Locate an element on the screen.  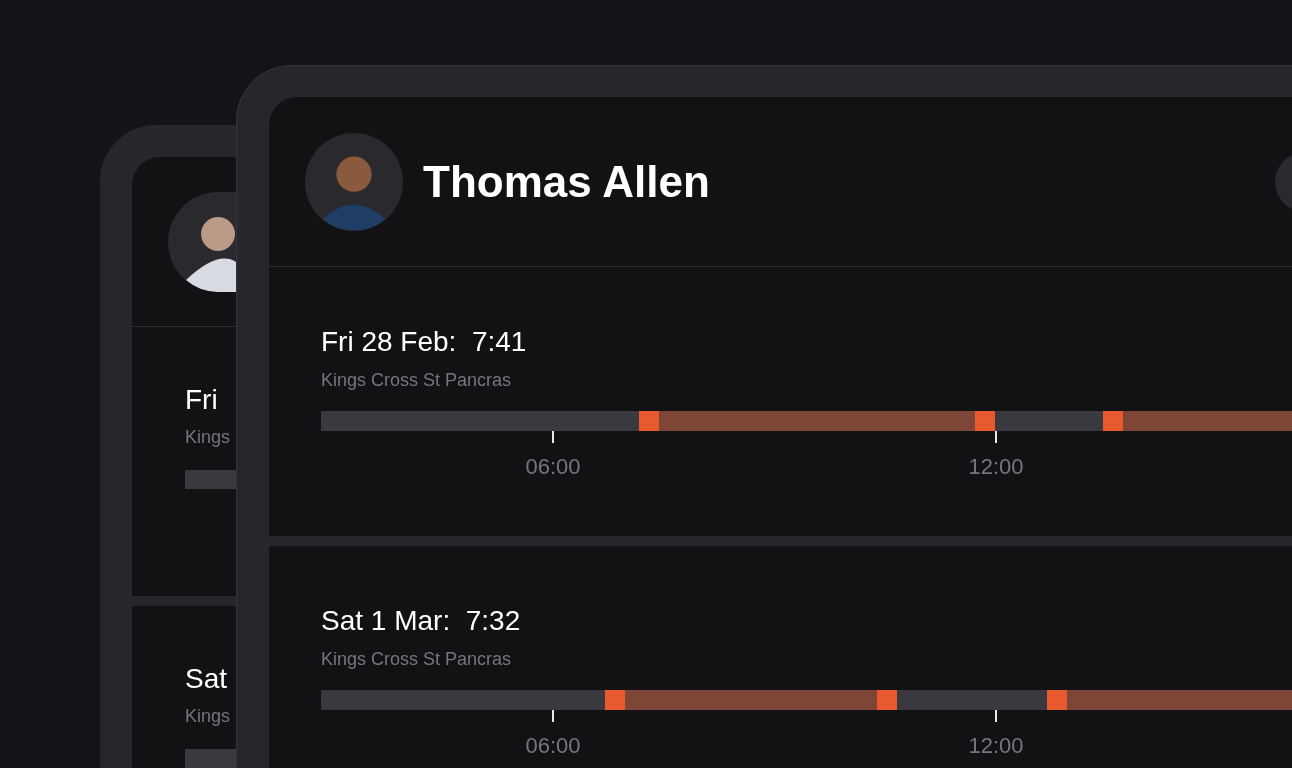
day-title: Fri is located at coordinates (202, 400).